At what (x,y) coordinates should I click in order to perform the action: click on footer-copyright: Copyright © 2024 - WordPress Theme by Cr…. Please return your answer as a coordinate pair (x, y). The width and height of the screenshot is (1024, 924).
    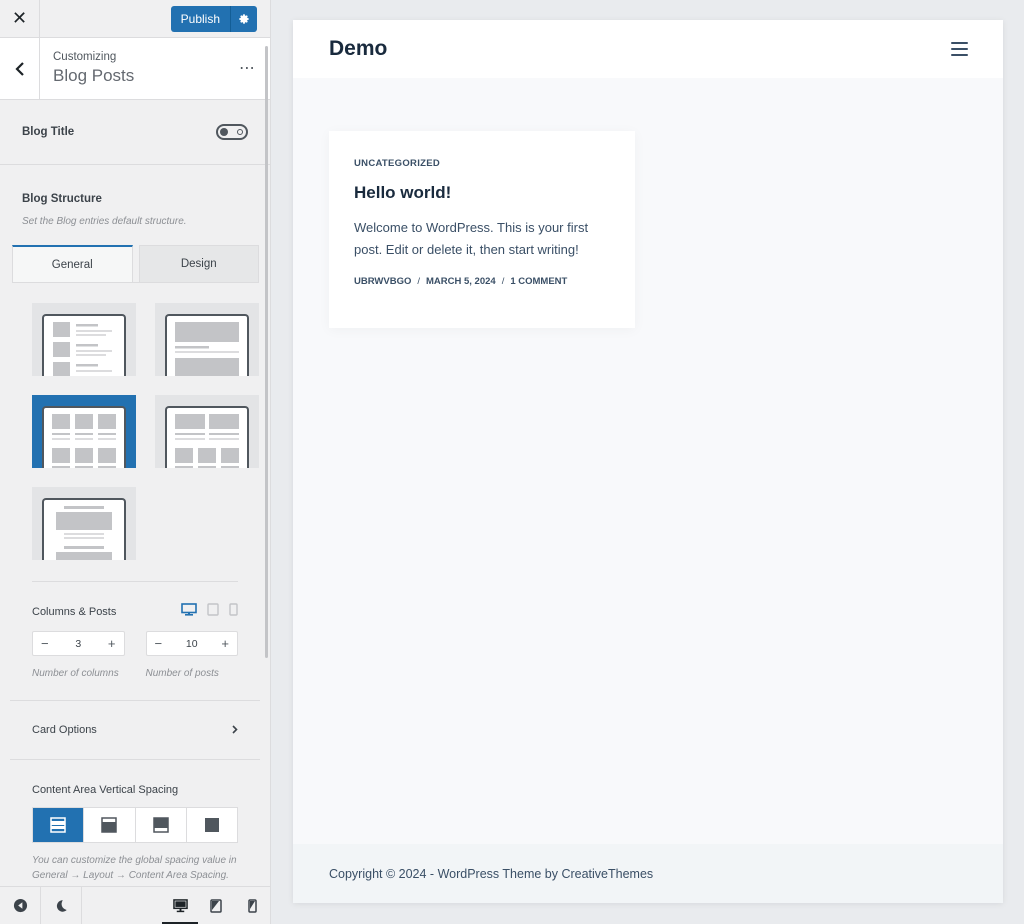
    Looking at the image, I should click on (491, 873).